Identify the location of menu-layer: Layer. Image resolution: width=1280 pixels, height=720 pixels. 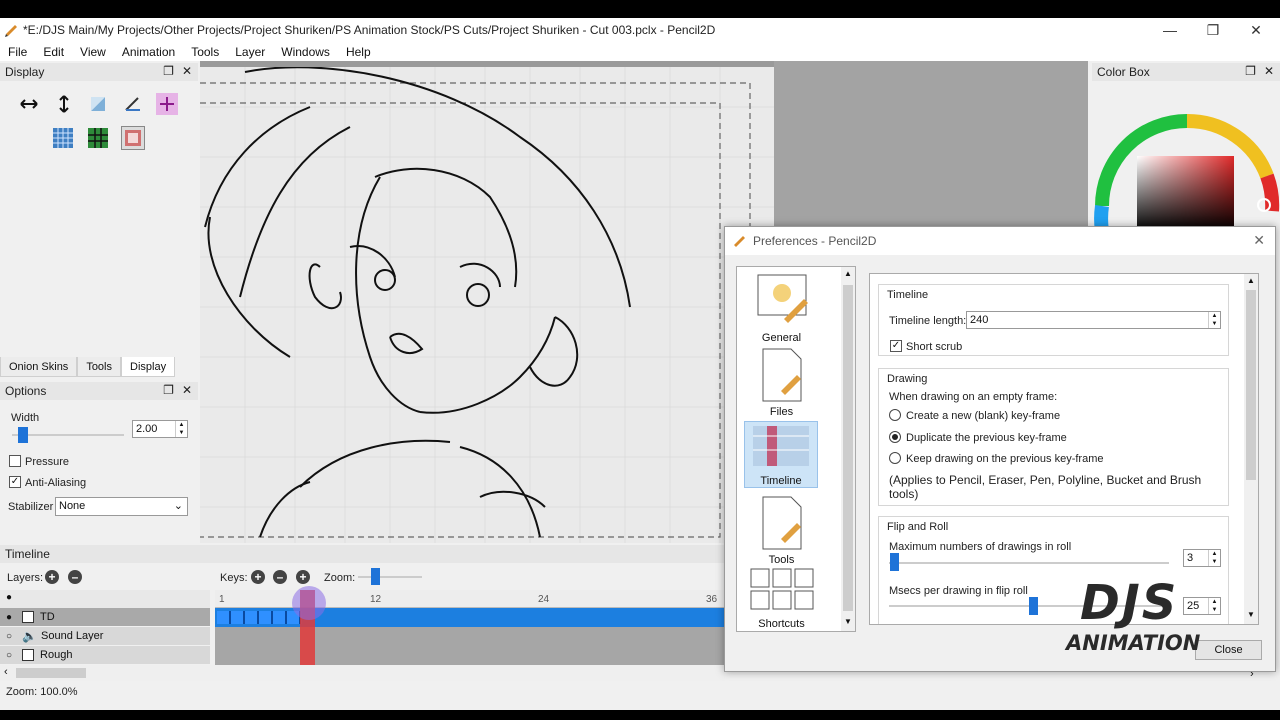
(250, 52).